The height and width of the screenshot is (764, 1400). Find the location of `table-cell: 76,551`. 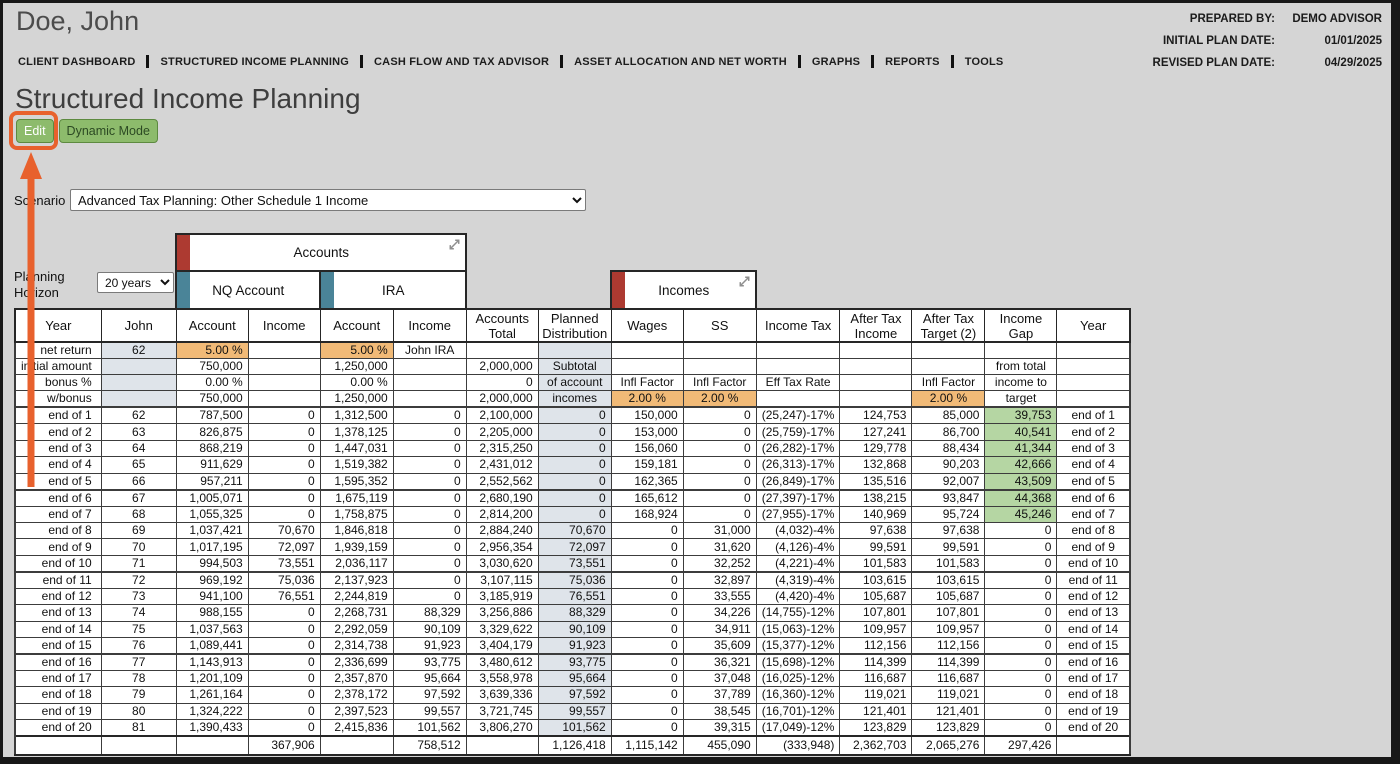

table-cell: 76,551 is located at coordinates (574, 596).